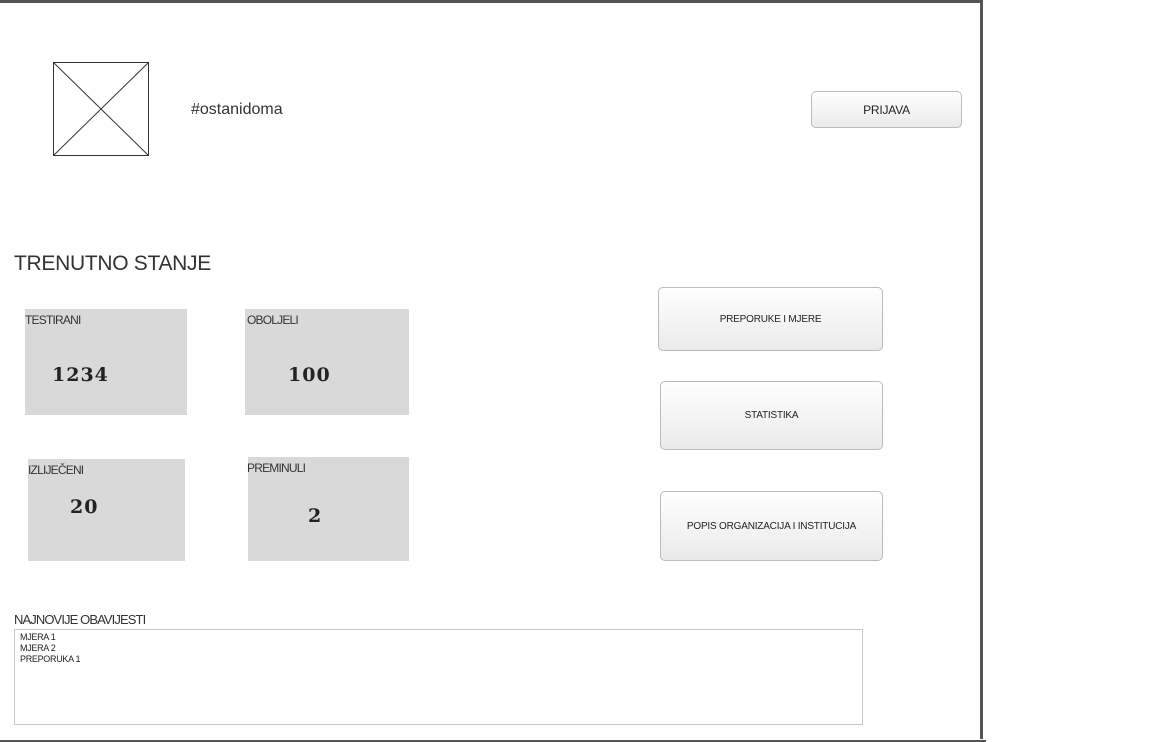 The image size is (1152, 742). I want to click on stat-card-infected: OBOLJELI 100, so click(327, 362).